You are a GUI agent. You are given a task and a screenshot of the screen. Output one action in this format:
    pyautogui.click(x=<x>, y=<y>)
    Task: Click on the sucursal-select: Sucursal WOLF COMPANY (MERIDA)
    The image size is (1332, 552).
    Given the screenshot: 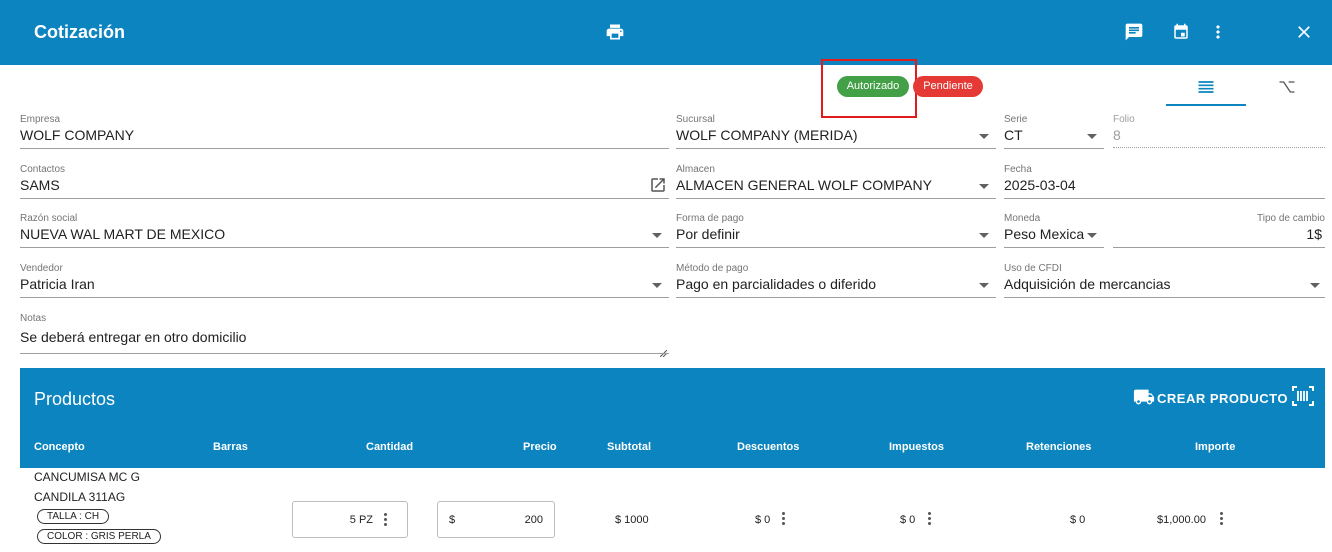 What is the action you would take?
    pyautogui.click(x=836, y=132)
    